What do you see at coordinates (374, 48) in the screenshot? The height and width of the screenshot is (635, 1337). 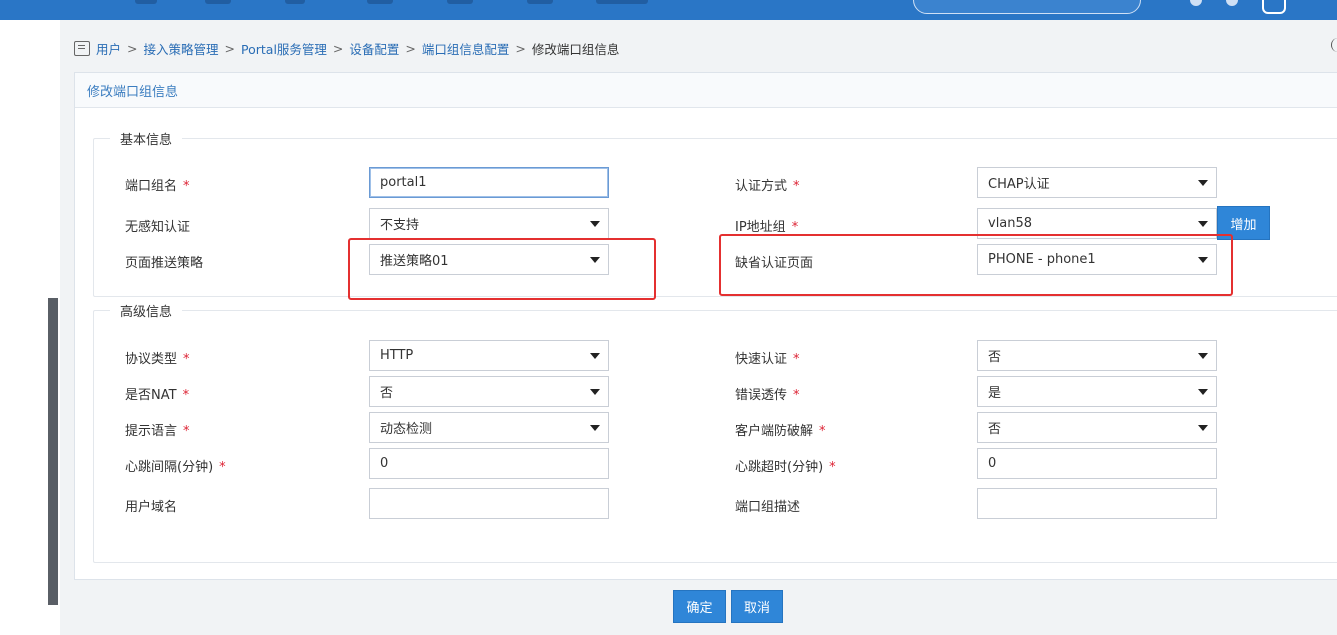 I see `breadcrumb-item-device-config: 设备配置` at bounding box center [374, 48].